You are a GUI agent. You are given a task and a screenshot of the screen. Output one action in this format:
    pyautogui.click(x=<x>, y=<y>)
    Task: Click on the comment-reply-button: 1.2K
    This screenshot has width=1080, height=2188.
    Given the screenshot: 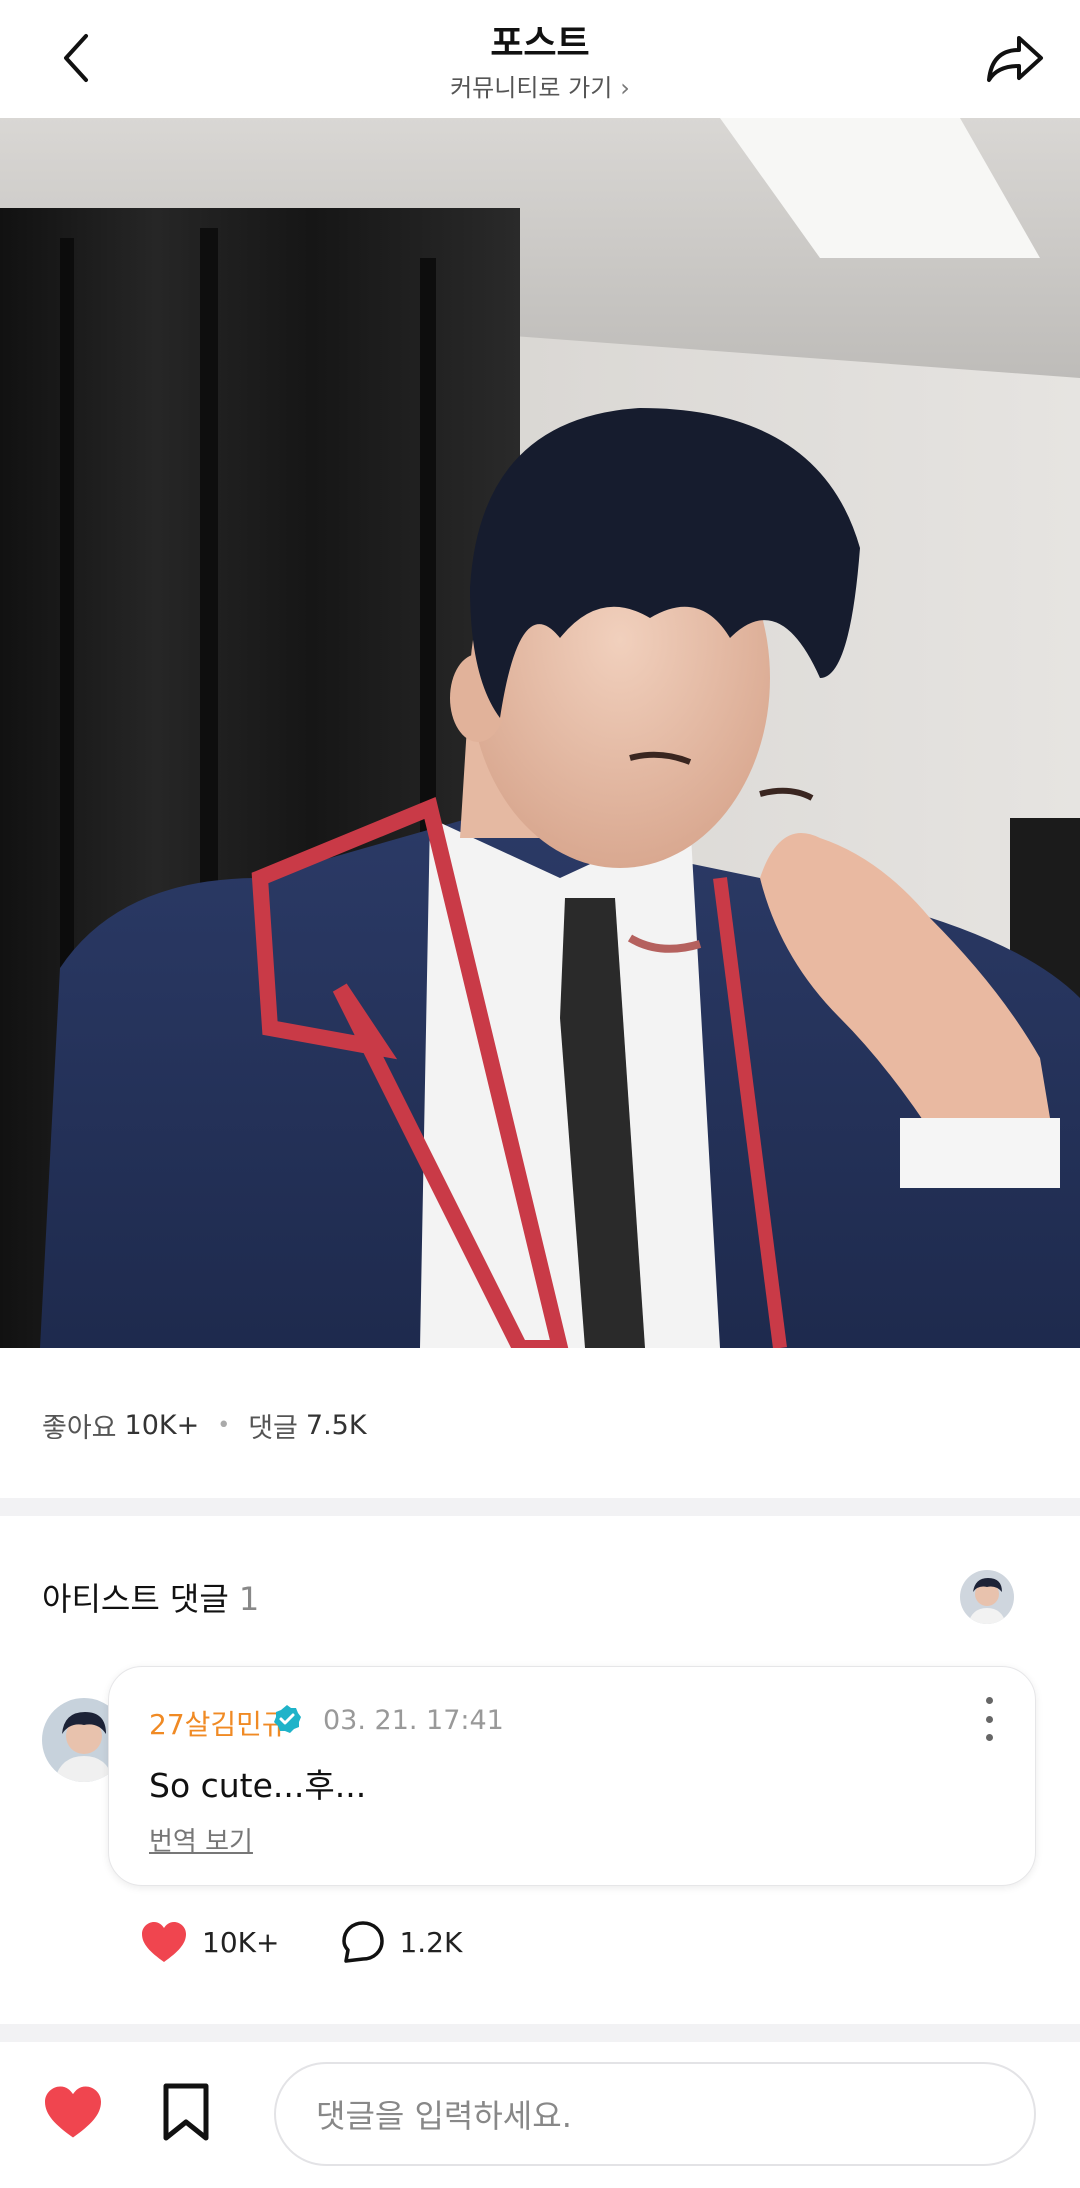 What is the action you would take?
    pyautogui.click(x=401, y=1942)
    